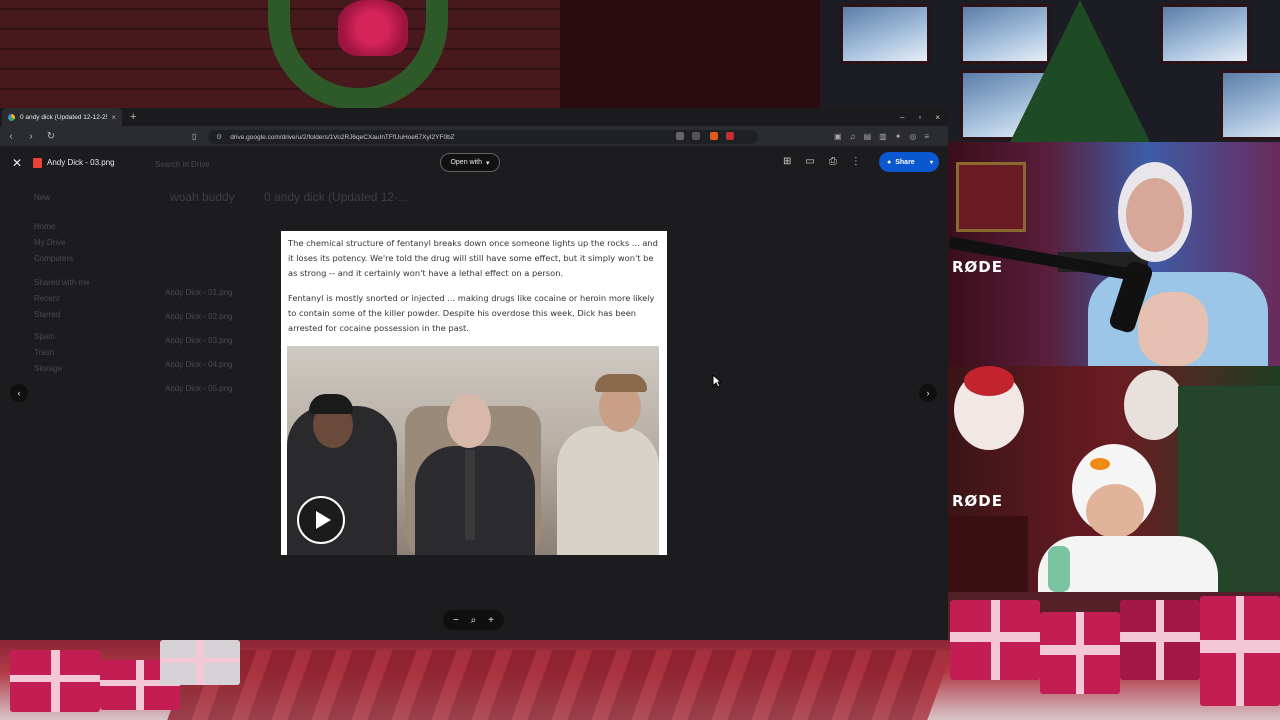 The height and width of the screenshot is (720, 1280). I want to click on tab-close-icon: ×, so click(113, 117).